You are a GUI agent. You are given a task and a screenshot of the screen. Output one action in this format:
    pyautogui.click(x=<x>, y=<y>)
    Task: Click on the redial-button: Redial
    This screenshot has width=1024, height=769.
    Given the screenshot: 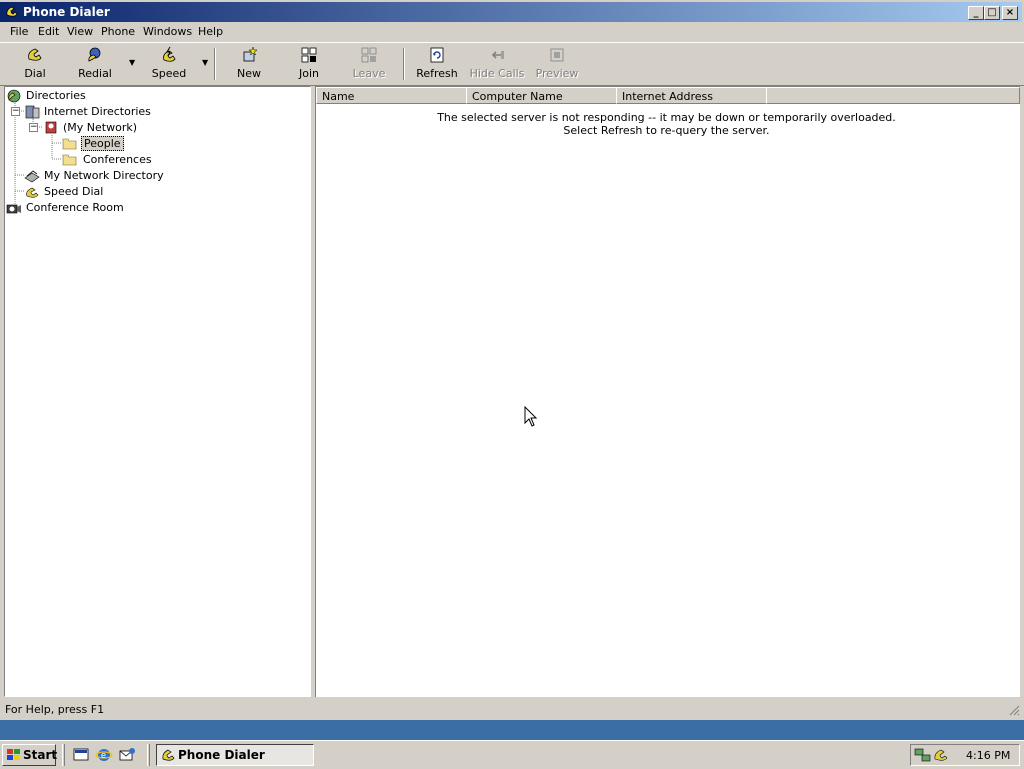 What is the action you would take?
    pyautogui.click(x=95, y=64)
    